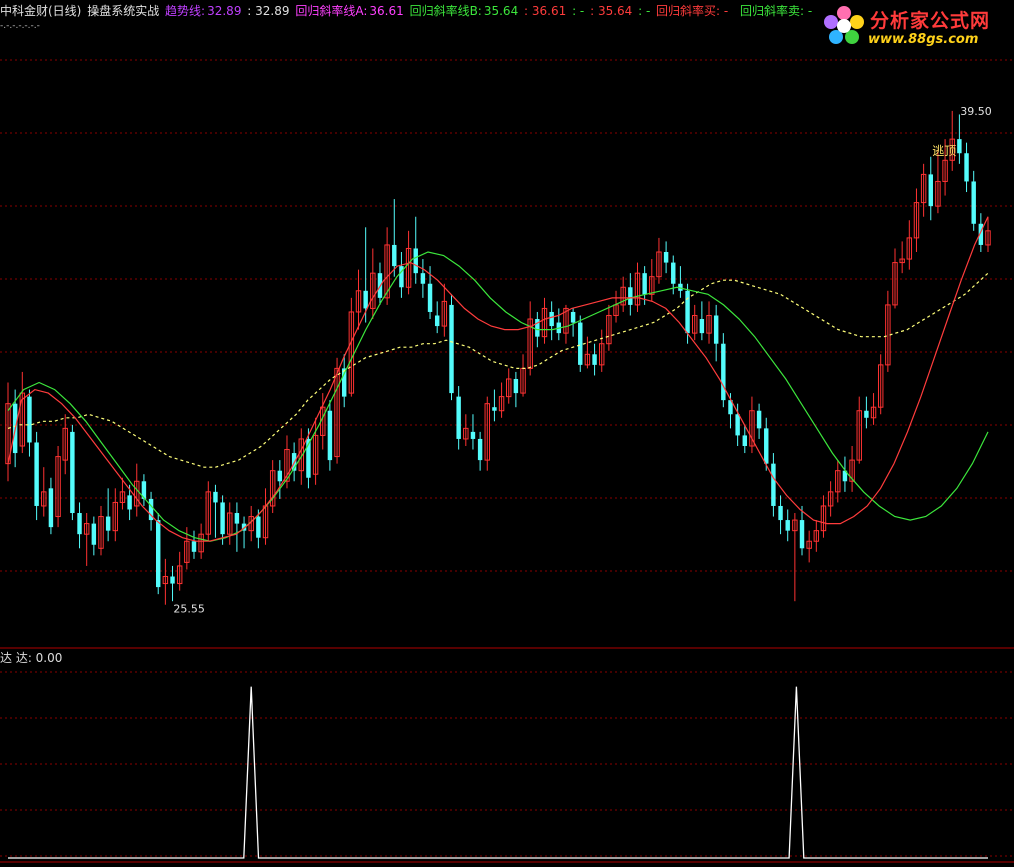  What do you see at coordinates (944, 151) in the screenshot?
I see `escape-top-signal: 逃顶` at bounding box center [944, 151].